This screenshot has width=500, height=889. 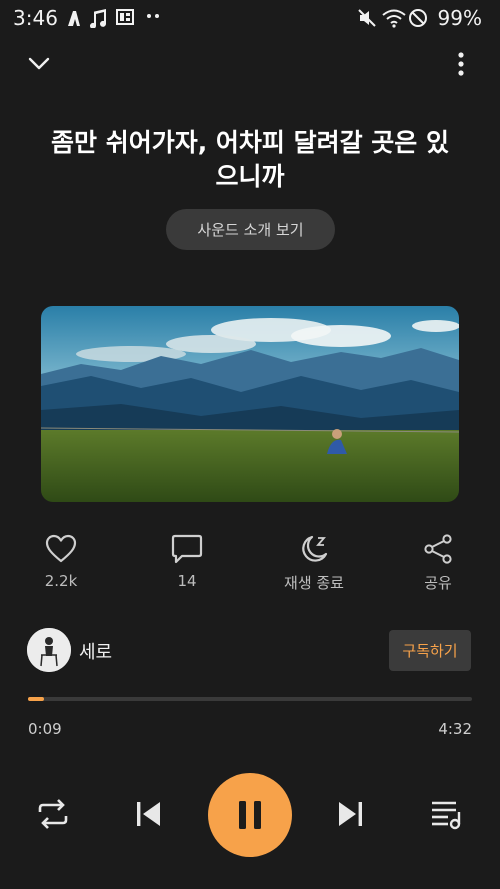 I want to click on music-note-icon, so click(x=99, y=18).